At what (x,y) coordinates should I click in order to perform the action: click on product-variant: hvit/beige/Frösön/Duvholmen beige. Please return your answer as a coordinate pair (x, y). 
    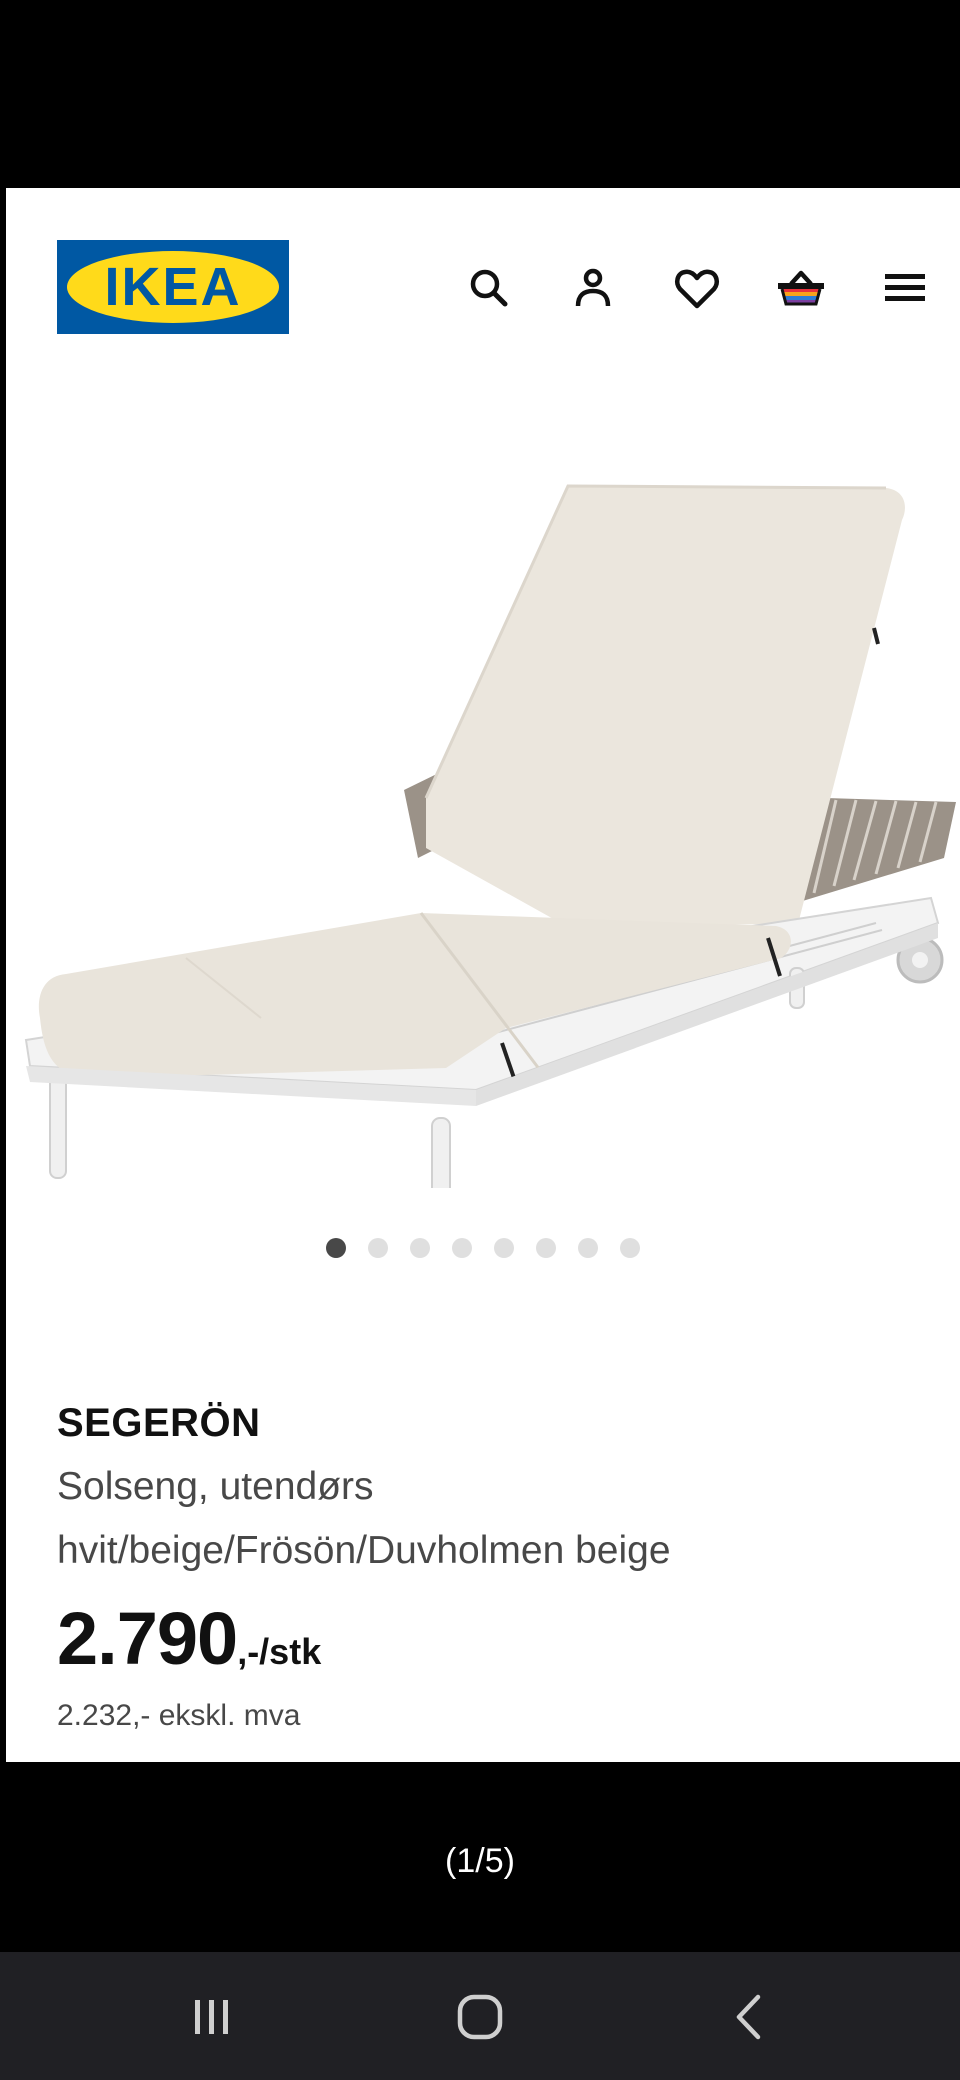
    Looking at the image, I should click on (364, 1550).